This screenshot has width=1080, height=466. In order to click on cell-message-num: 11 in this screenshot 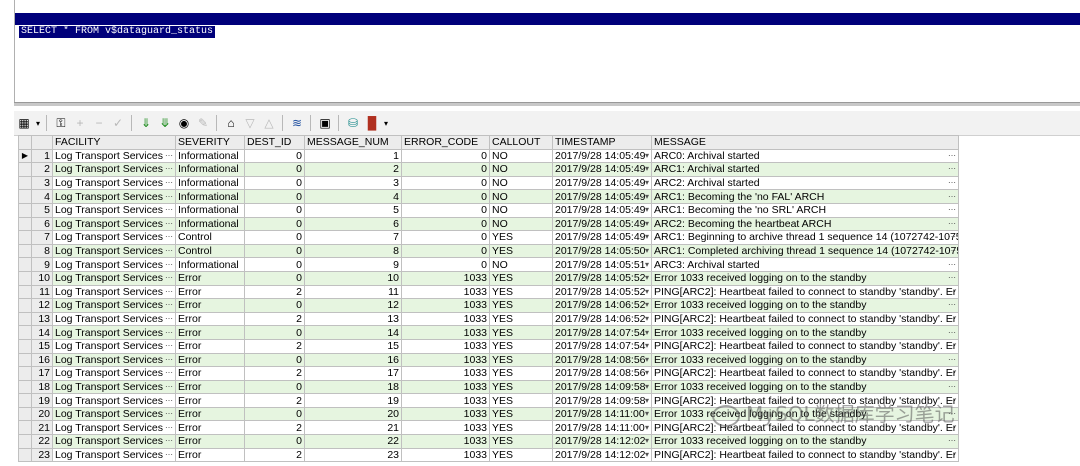, I will do `click(353, 292)`.